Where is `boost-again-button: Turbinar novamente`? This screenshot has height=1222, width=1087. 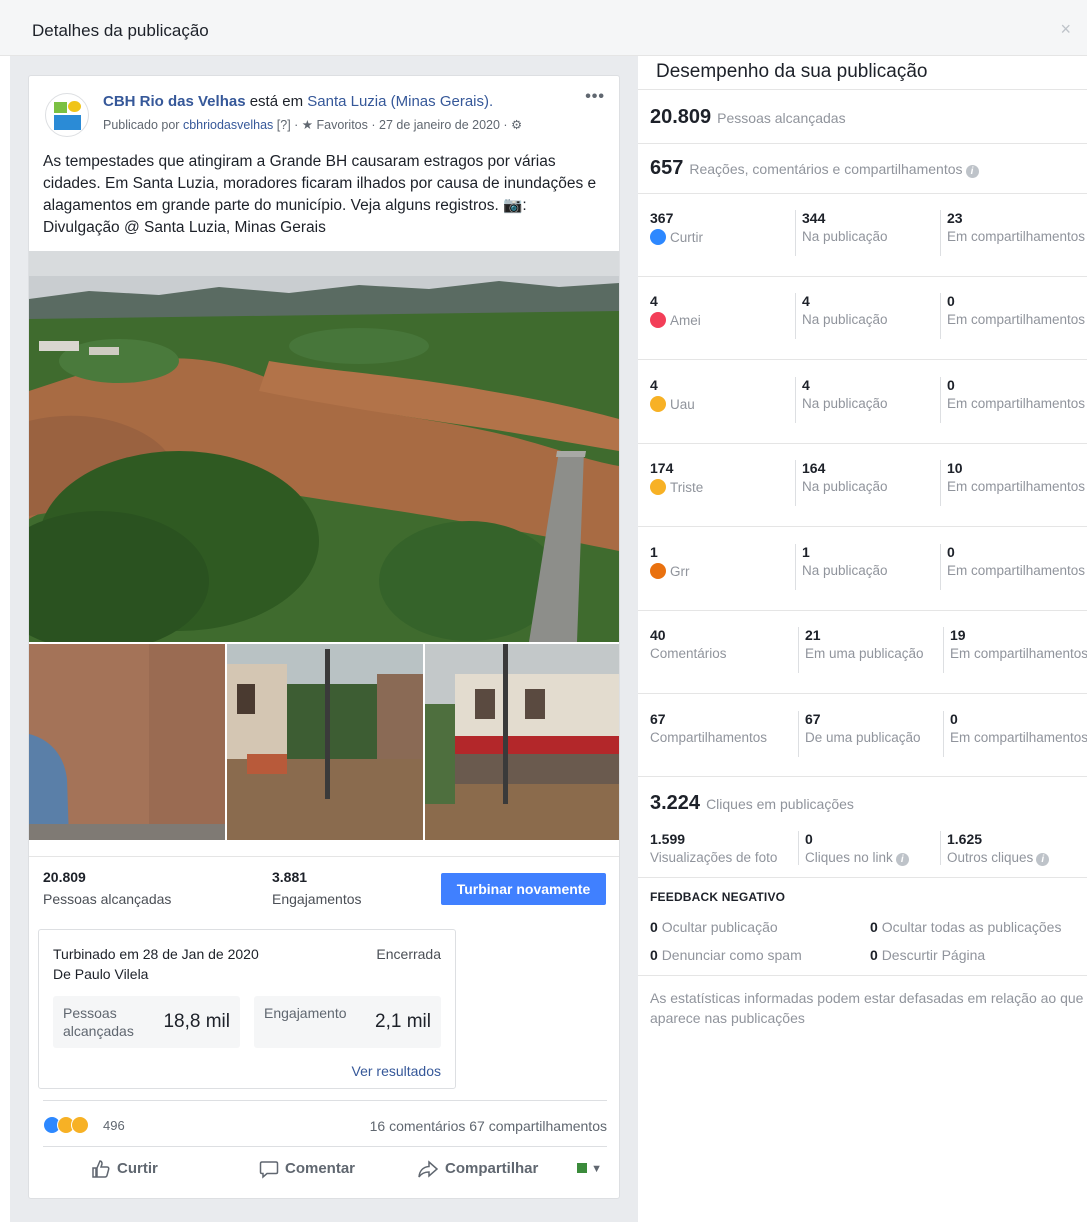 boost-again-button: Turbinar novamente is located at coordinates (523, 889).